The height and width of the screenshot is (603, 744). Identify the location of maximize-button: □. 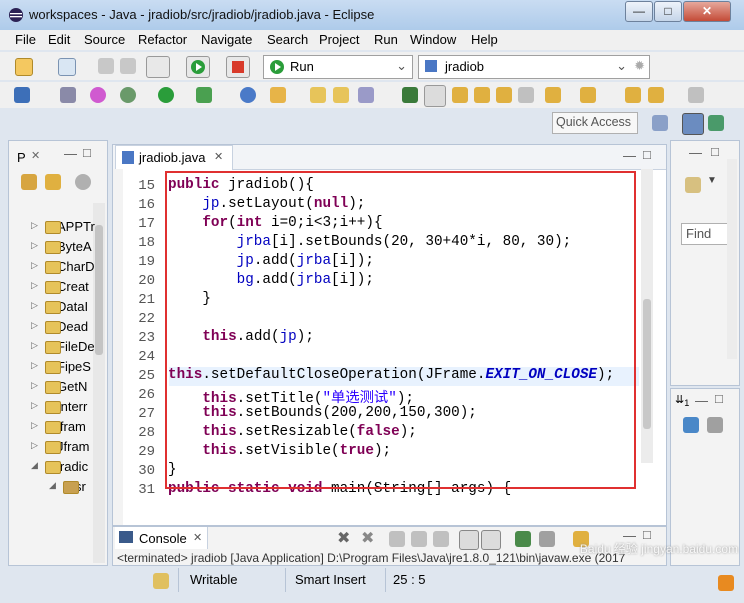
(668, 11).